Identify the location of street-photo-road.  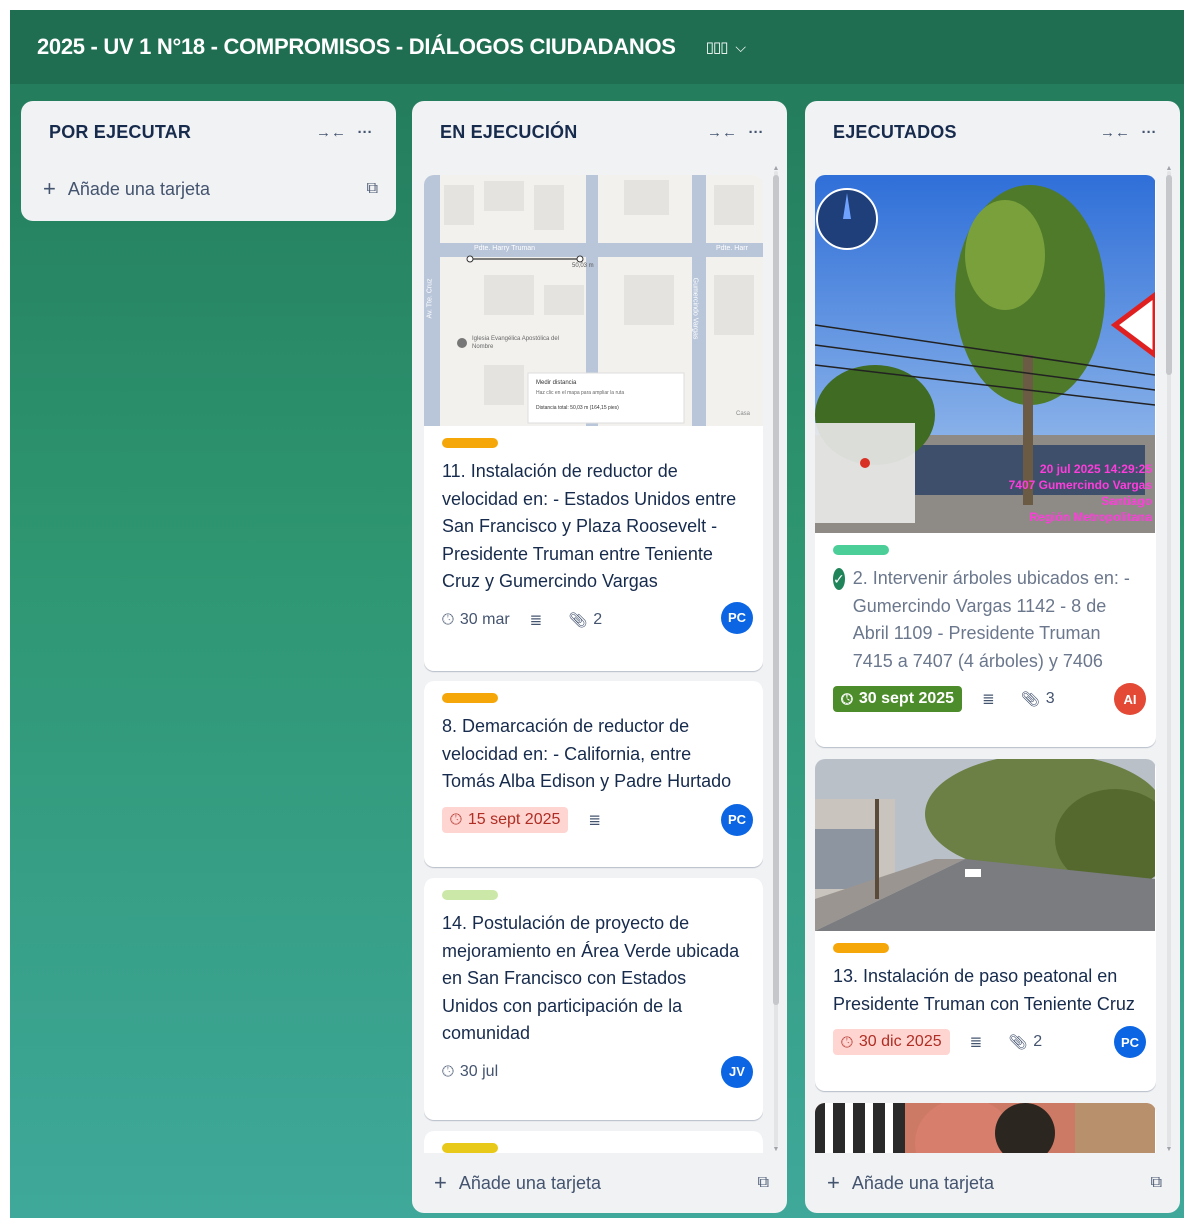
(985, 845).